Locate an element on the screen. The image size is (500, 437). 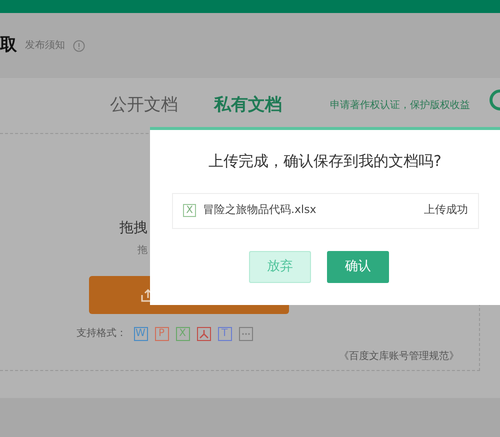
upload-status: 上传成功 is located at coordinates (446, 210).